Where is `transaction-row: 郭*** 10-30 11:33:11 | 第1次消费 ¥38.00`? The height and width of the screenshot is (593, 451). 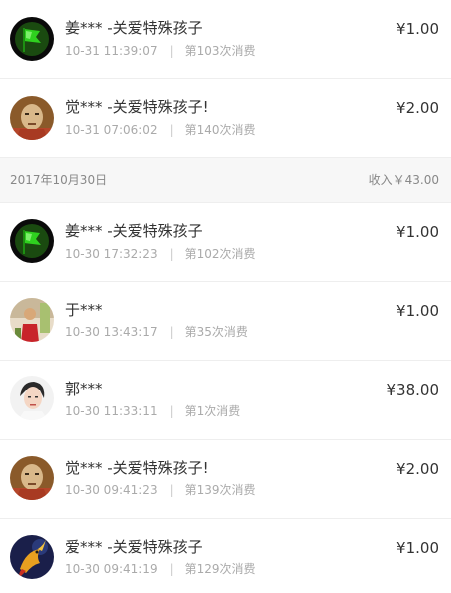
transaction-row: 郭*** 10-30 11:33:11 | 第1次消费 ¥38.00 is located at coordinates (225, 400).